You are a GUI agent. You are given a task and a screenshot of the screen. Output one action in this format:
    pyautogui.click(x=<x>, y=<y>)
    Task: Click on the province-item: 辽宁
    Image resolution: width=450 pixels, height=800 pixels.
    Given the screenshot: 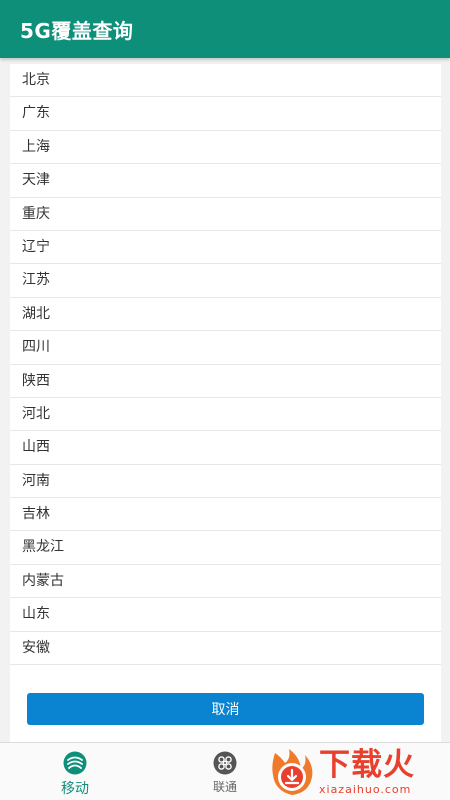 What is the action you would take?
    pyautogui.click(x=225, y=248)
    